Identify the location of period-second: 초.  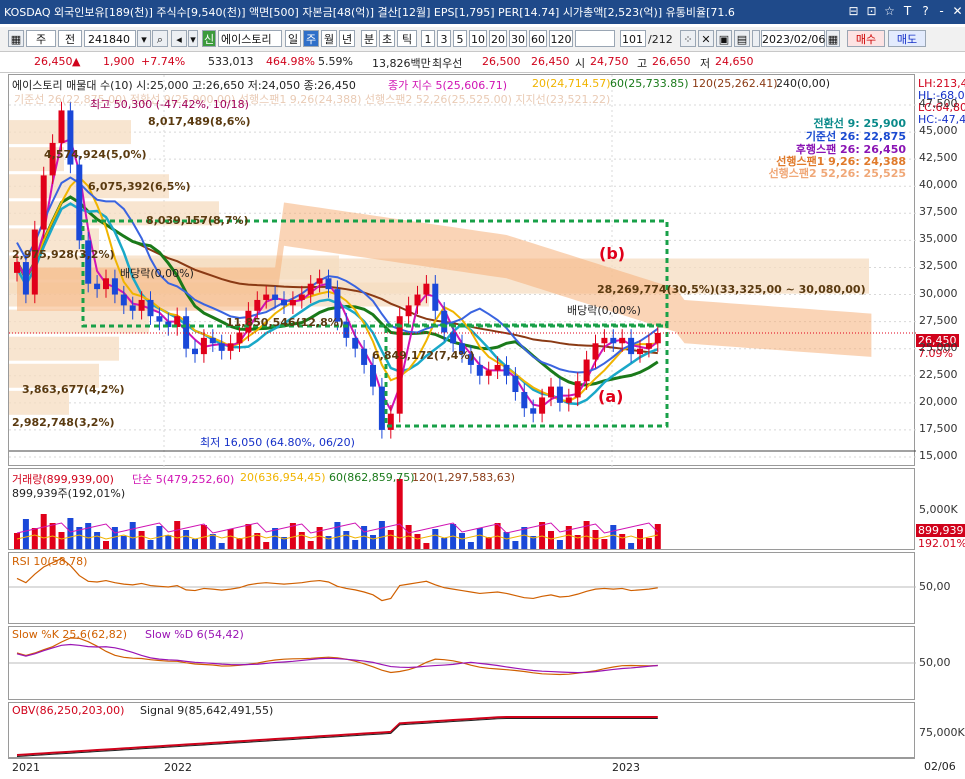
(387, 38).